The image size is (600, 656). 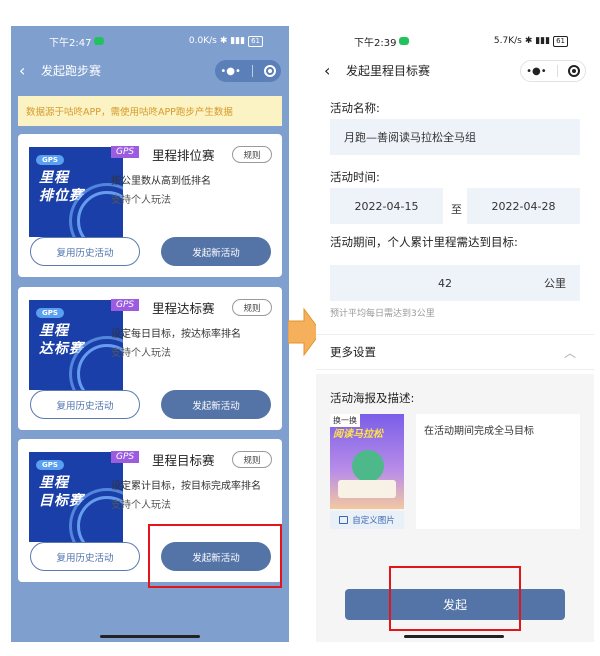 I want to click on activity-name-label: 活动名称:, so click(x=355, y=108).